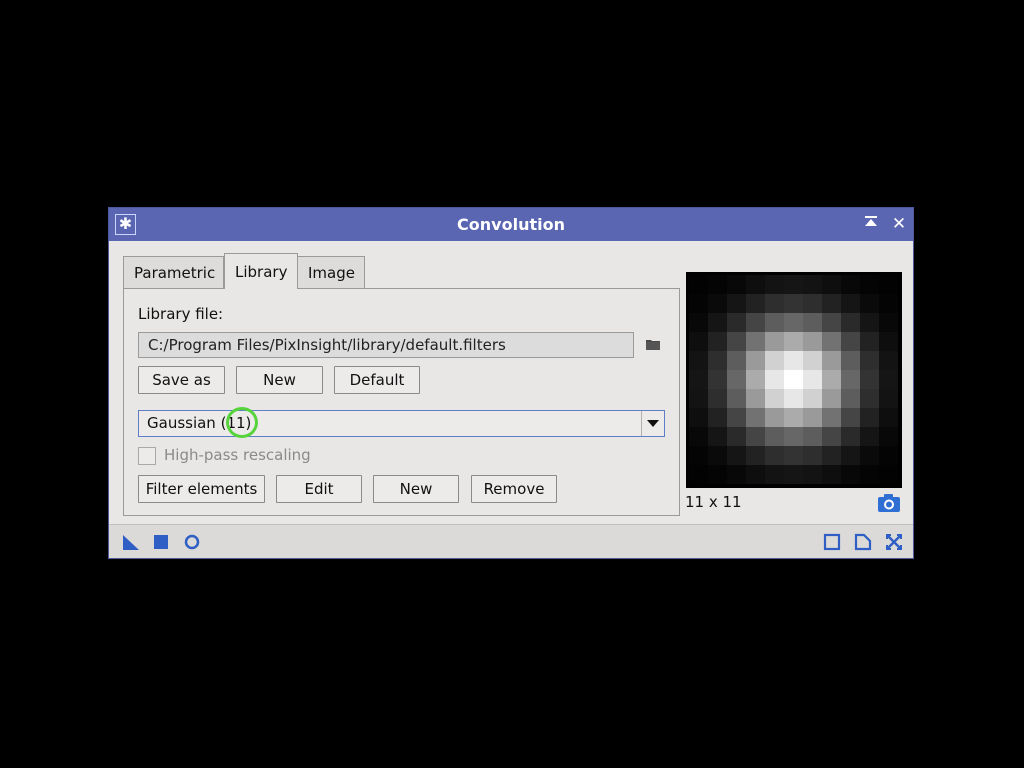 This screenshot has width=1024, height=768. What do you see at coordinates (201, 489) in the screenshot?
I see `filter-elements-button: Filter elements` at bounding box center [201, 489].